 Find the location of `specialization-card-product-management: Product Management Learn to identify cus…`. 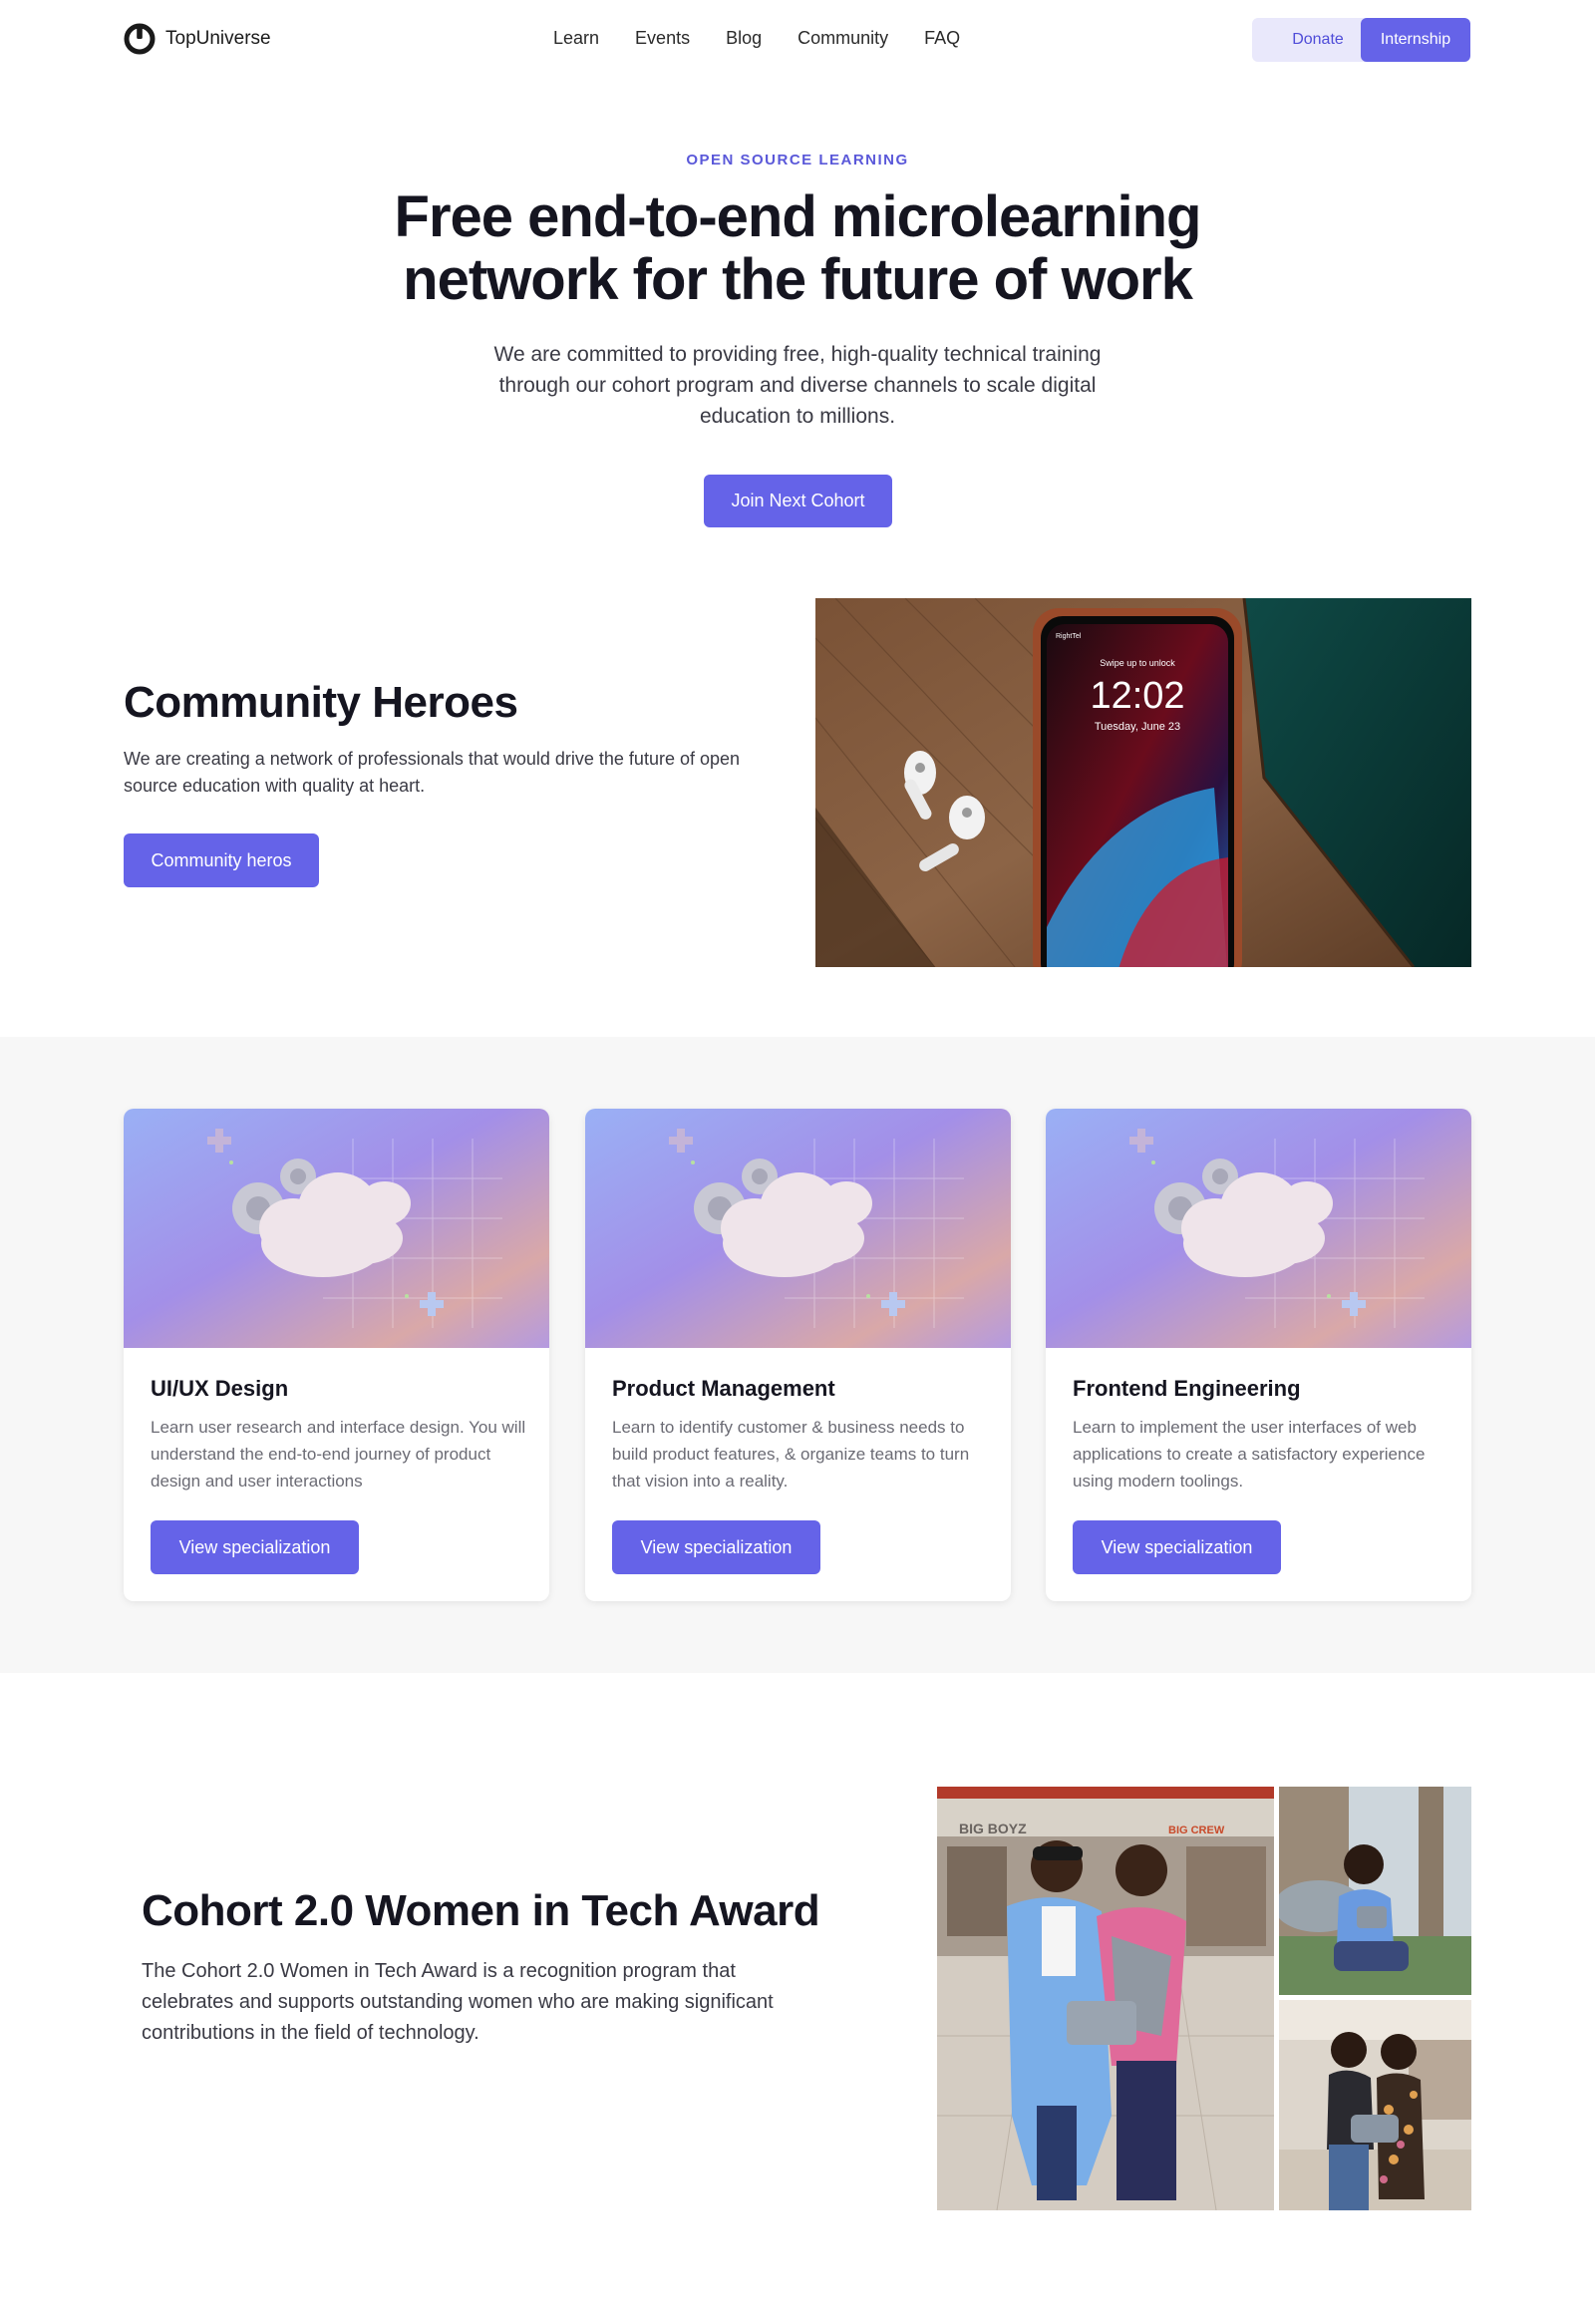

specialization-card-product-management: Product Management Learn to identify cus… is located at coordinates (798, 1355).